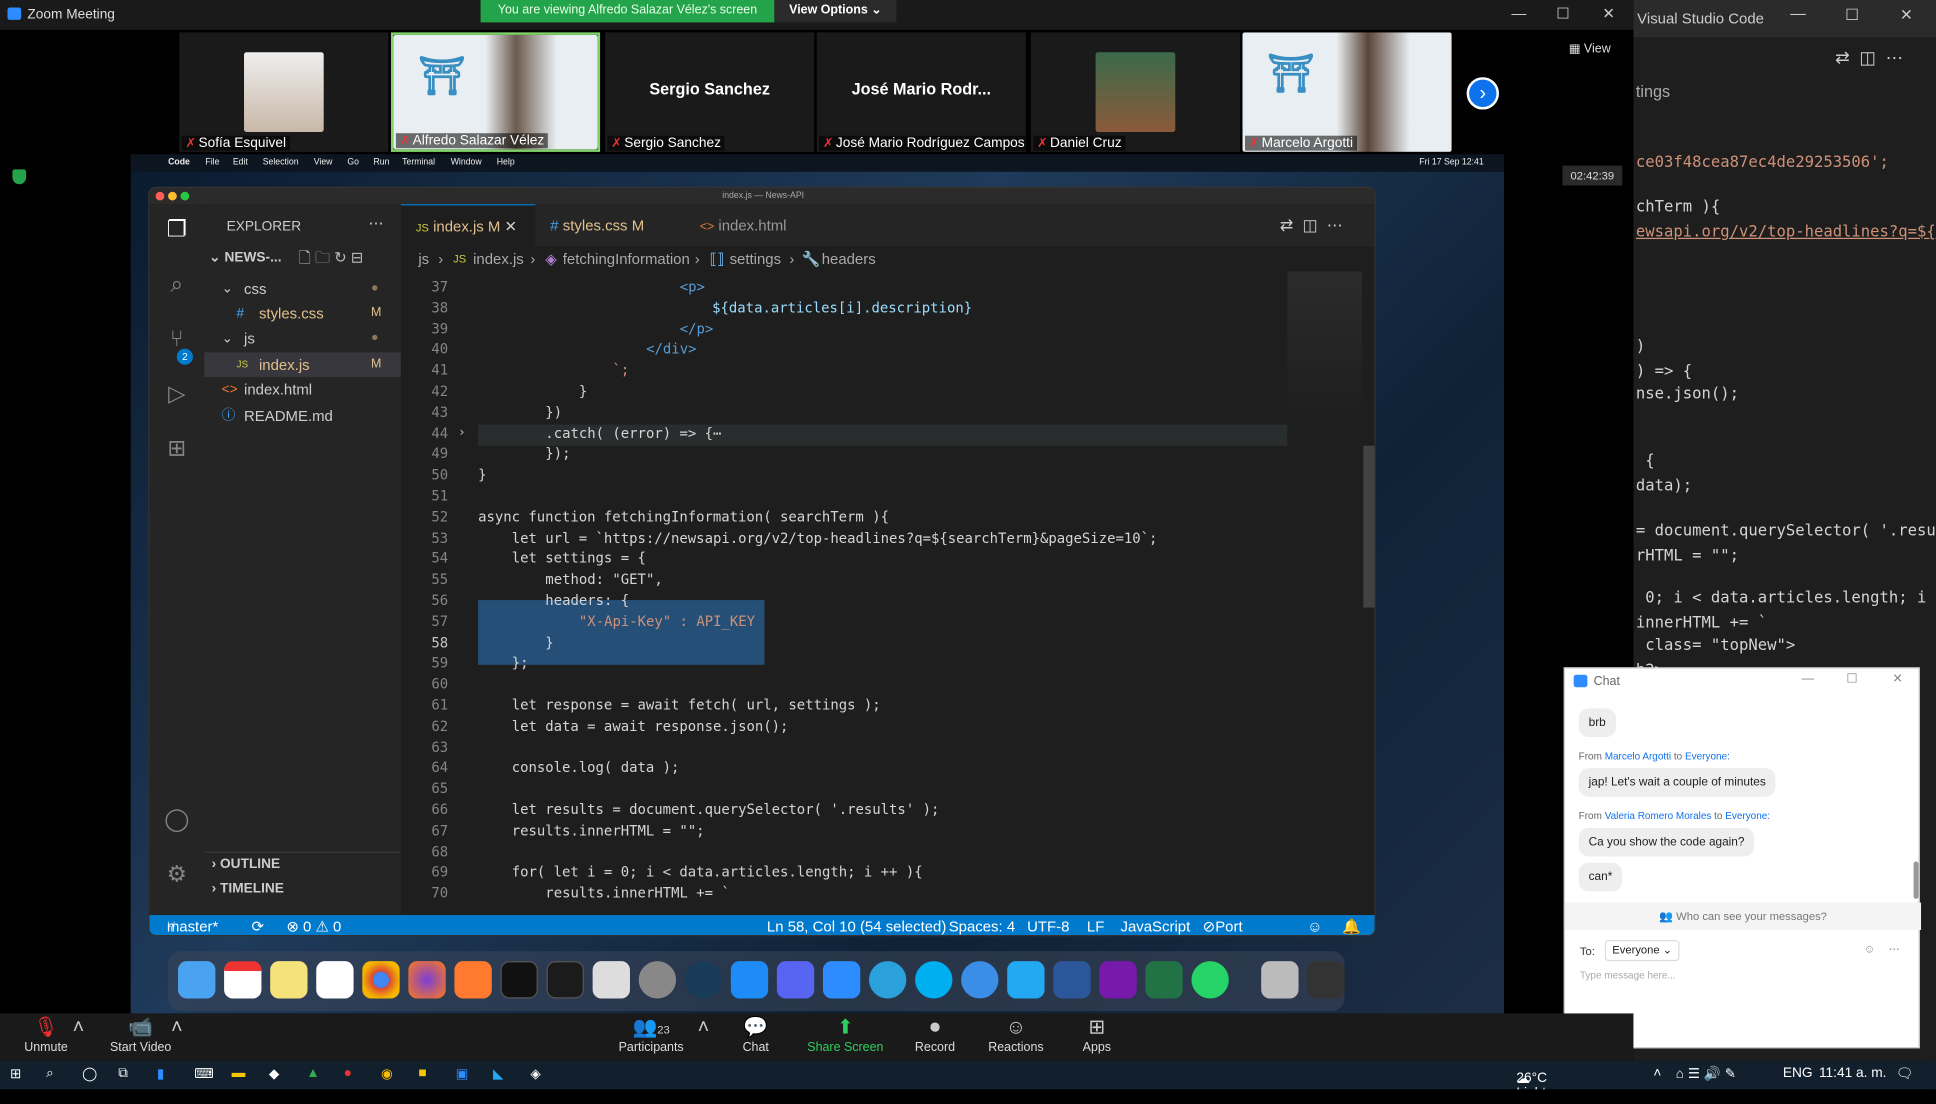  Describe the element at coordinates (710, 92) in the screenshot. I see `participant-tile: Sergio Sanchez ✗ Sergio Sanchez` at that location.